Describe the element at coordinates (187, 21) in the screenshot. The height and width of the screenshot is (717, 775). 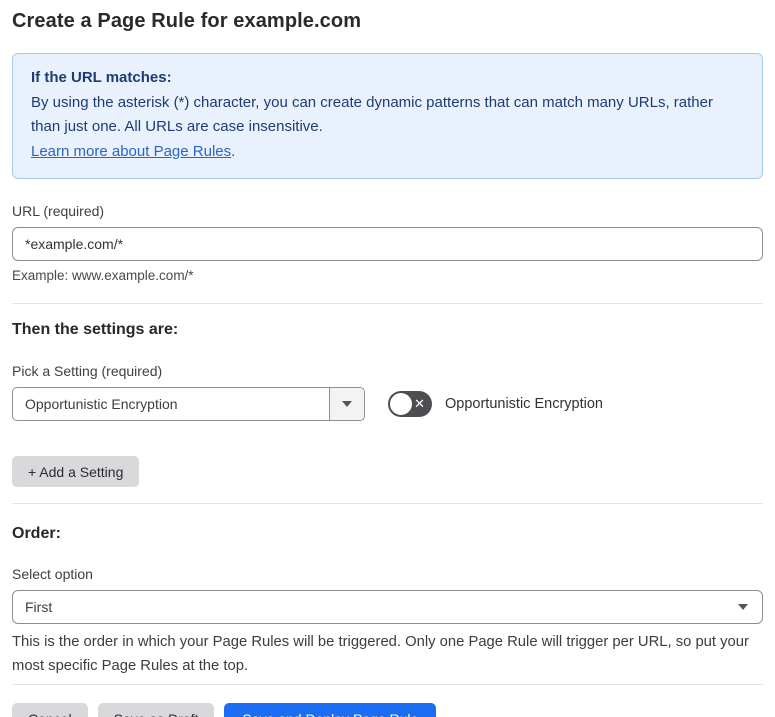
I see `page-title: Create a Page Rule for example.com` at that location.